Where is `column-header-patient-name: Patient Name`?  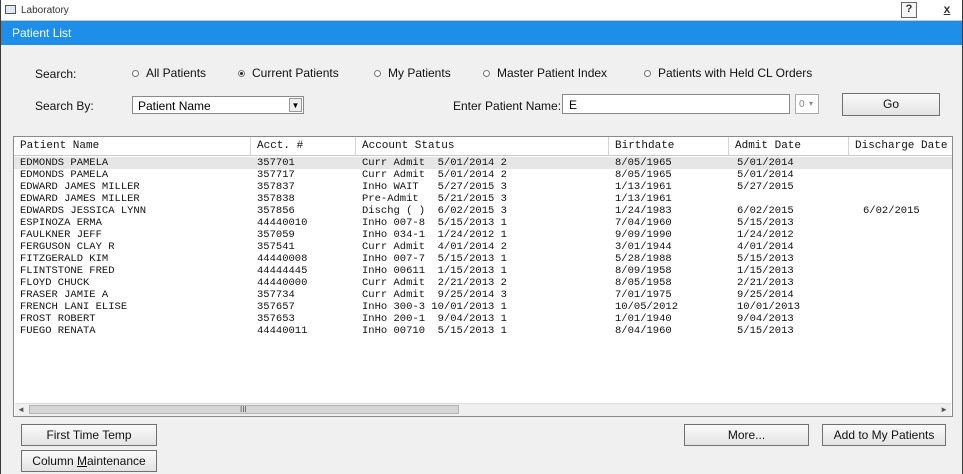
column-header-patient-name: Patient Name is located at coordinates (132, 146).